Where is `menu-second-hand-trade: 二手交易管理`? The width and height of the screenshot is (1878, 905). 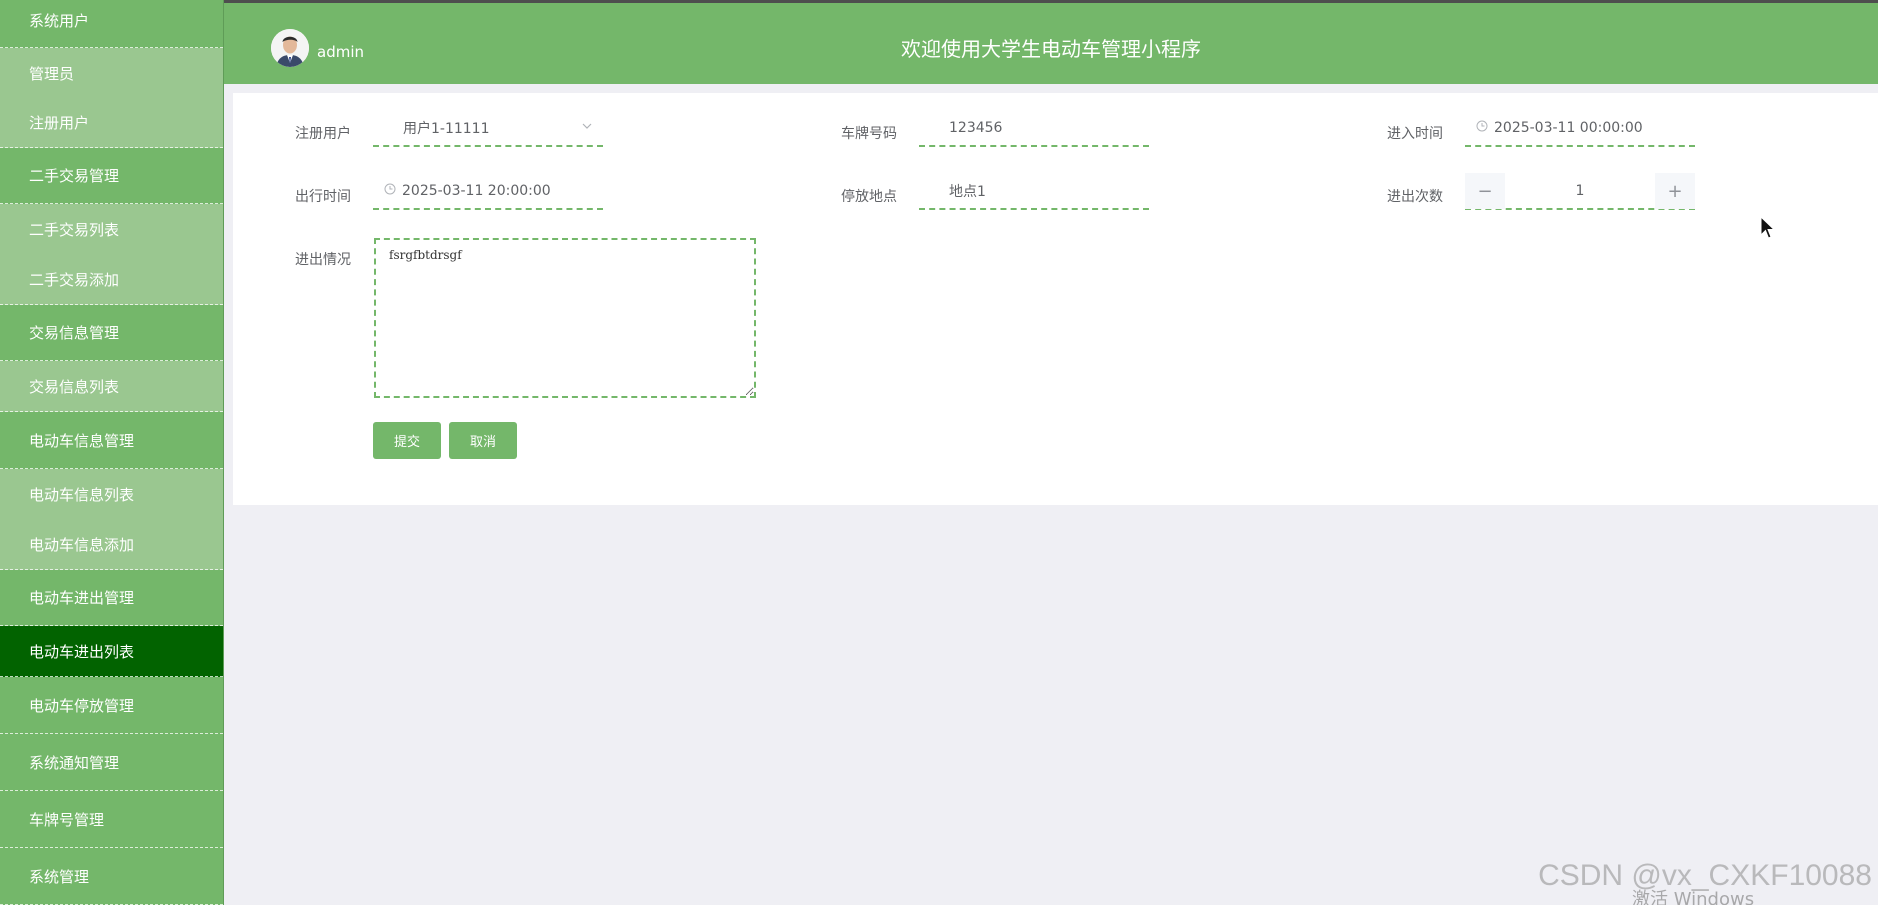
menu-second-hand-trade: 二手交易管理 is located at coordinates (111, 176).